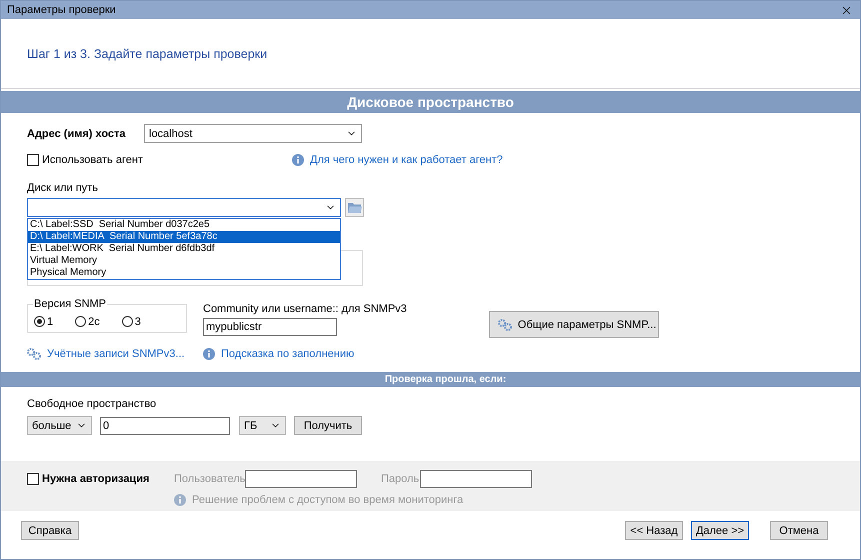 The height and width of the screenshot is (560, 861). Describe the element at coordinates (301, 479) in the screenshot. I see `user-field` at that location.